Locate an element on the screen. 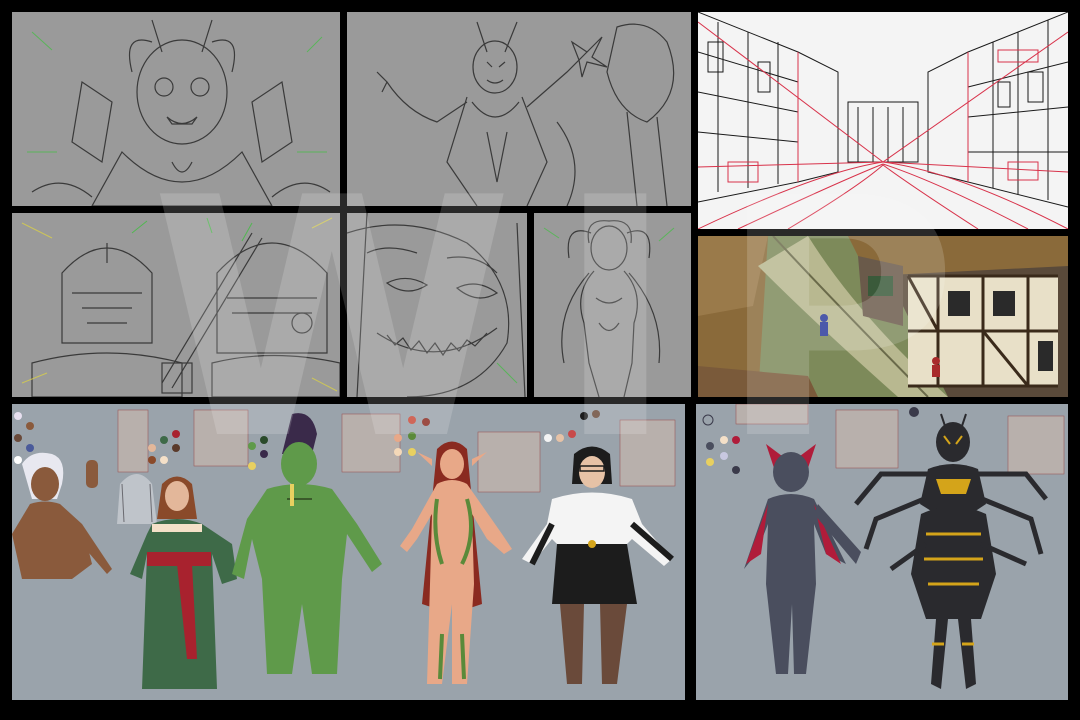  panel-pose-sketch is located at coordinates (612, 305).